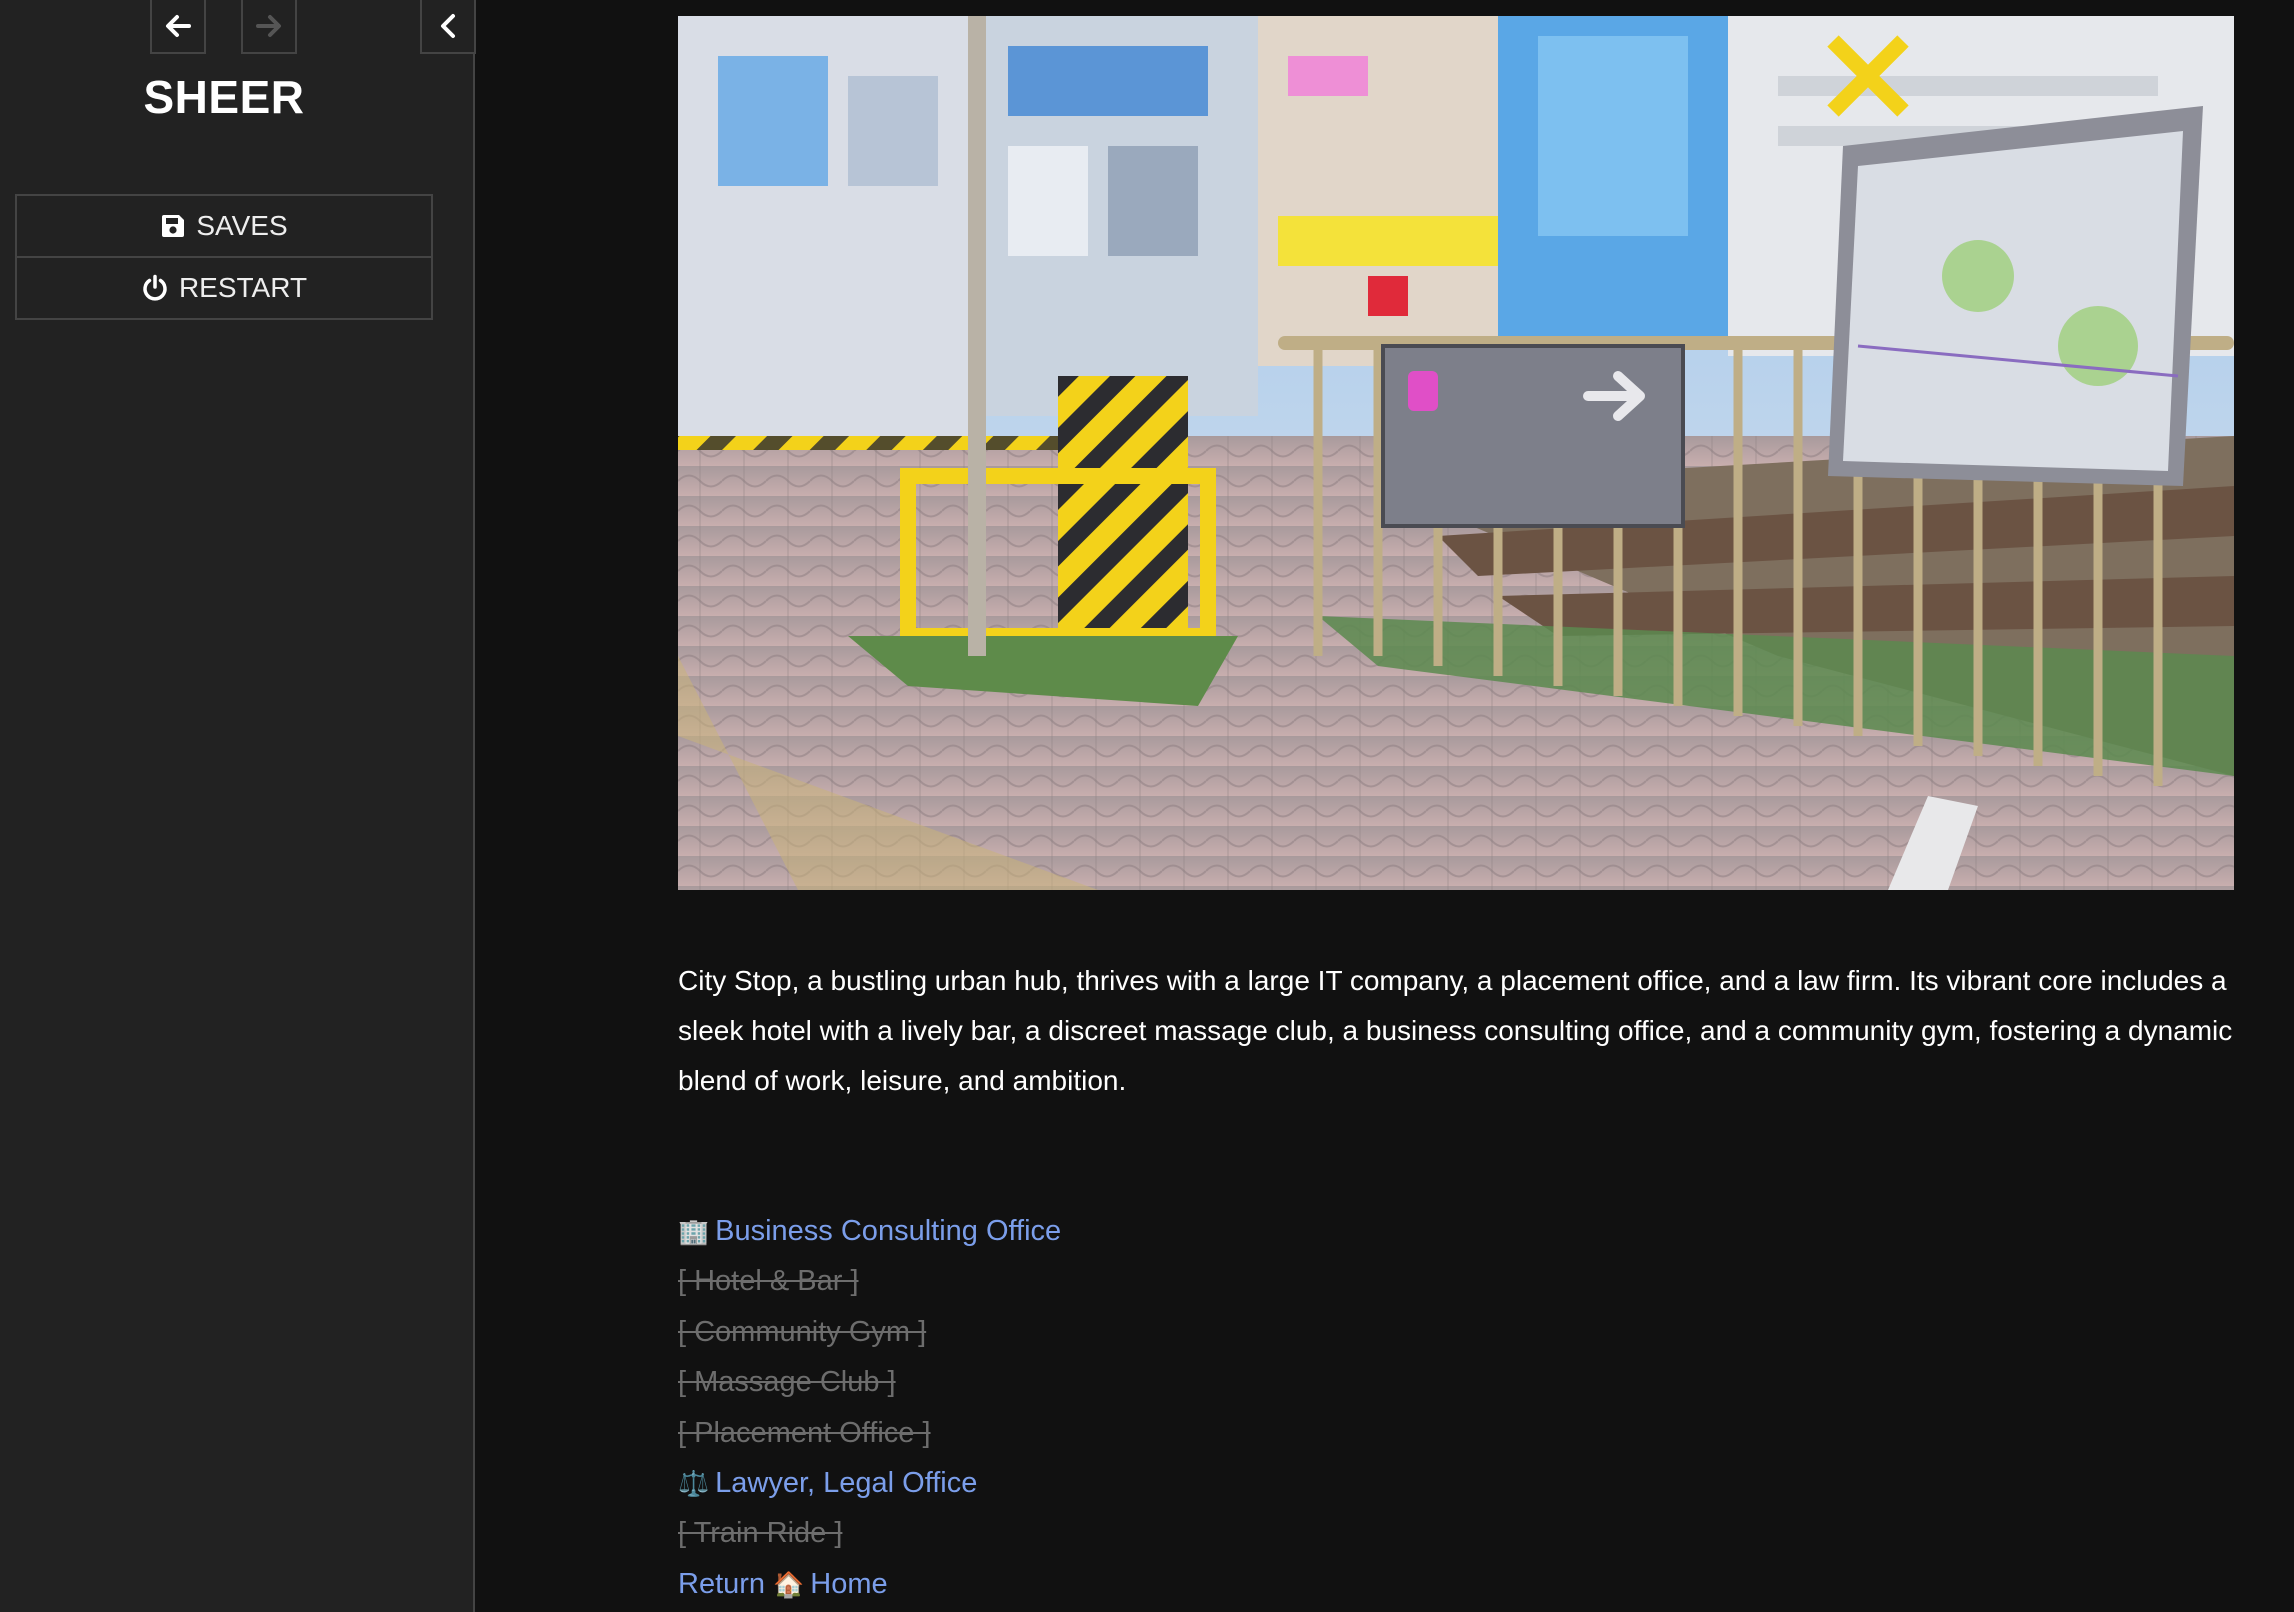 The image size is (2294, 1612). Describe the element at coordinates (849, 1583) in the screenshot. I see `home-label: Home` at that location.